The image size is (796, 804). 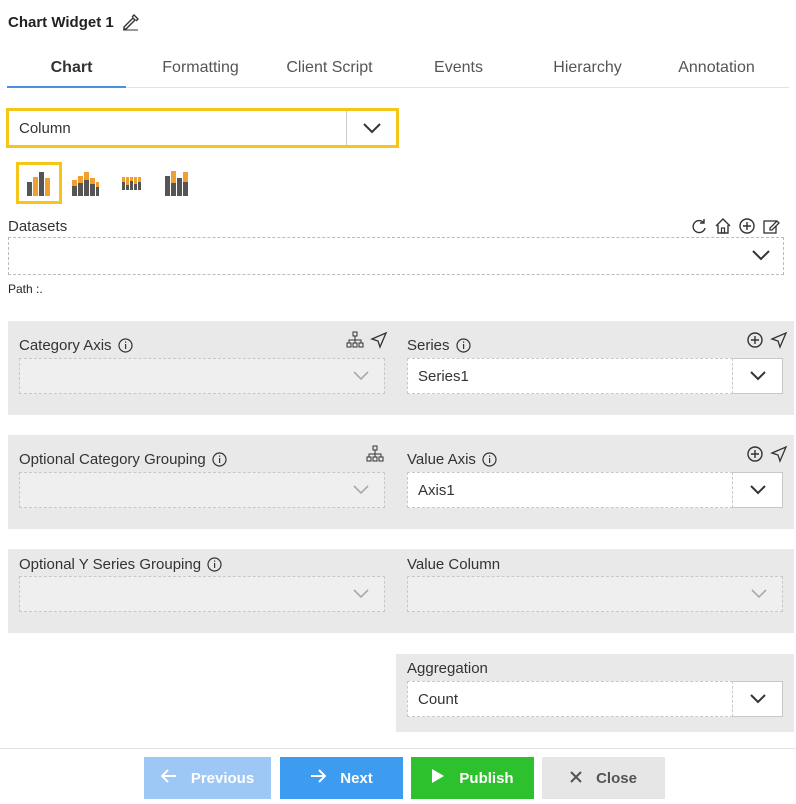 I want to click on category-axis-select, so click(x=202, y=376).